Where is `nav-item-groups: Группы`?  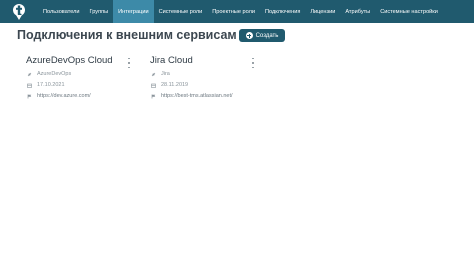 nav-item-groups: Группы is located at coordinates (99, 11).